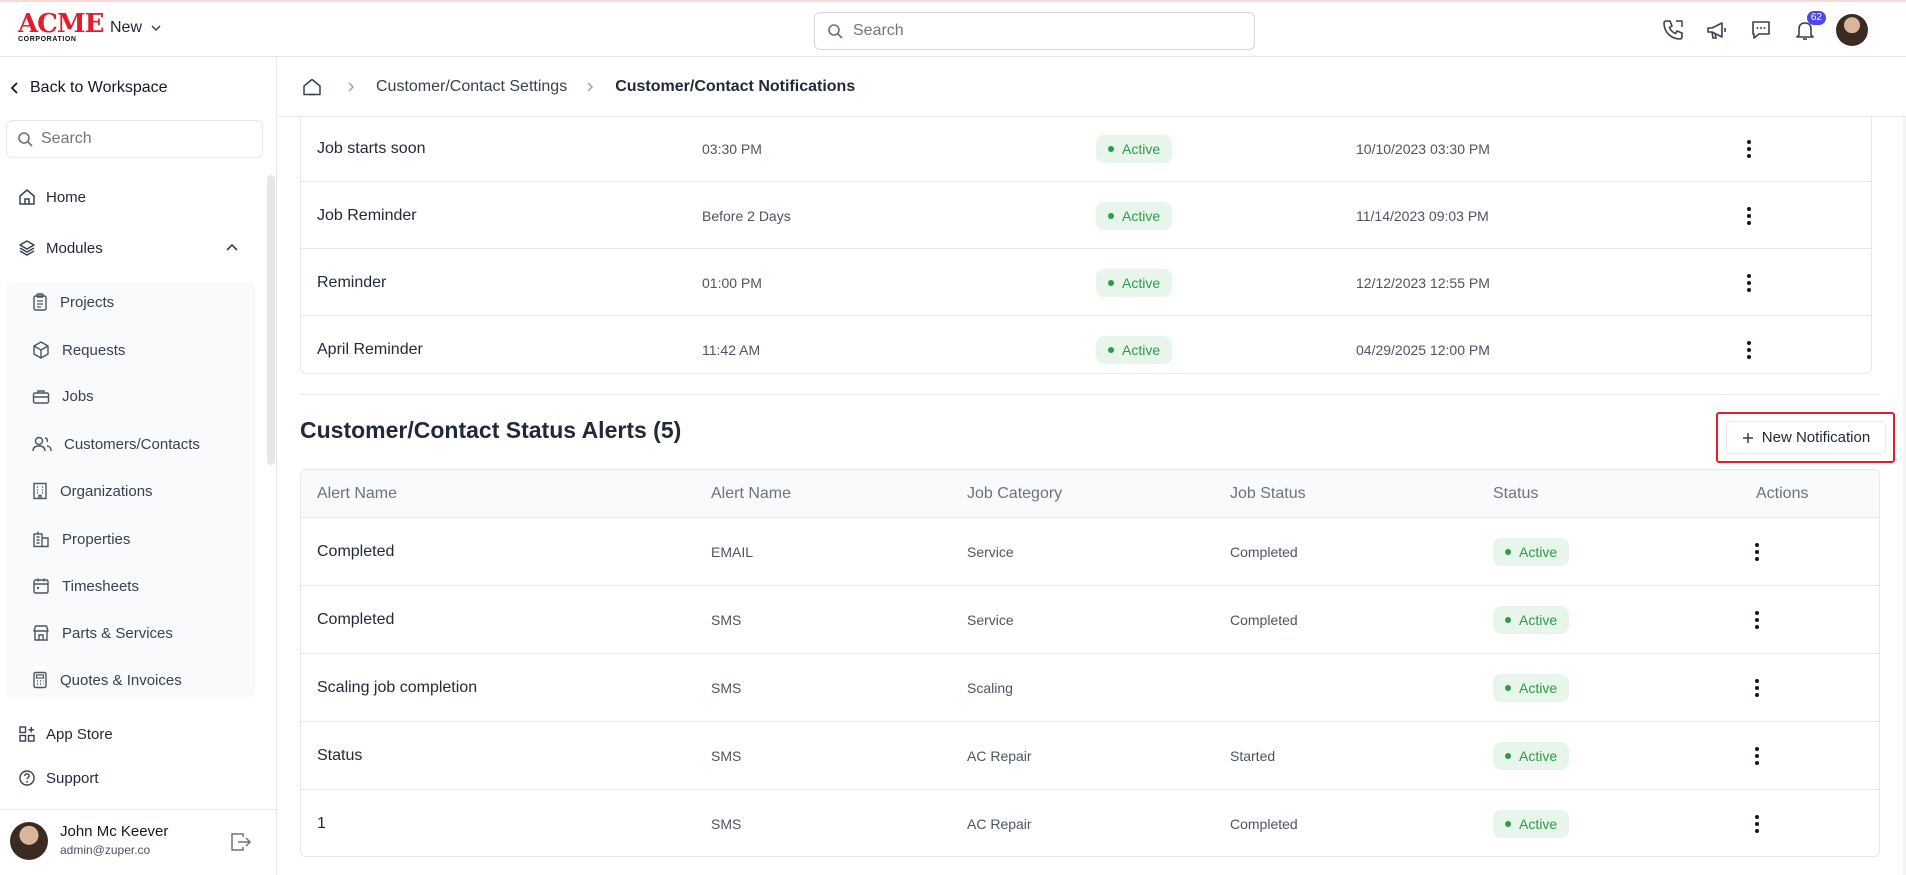 This screenshot has height=875, width=1906. I want to click on reminder-time: 11:42 AM, so click(731, 349).